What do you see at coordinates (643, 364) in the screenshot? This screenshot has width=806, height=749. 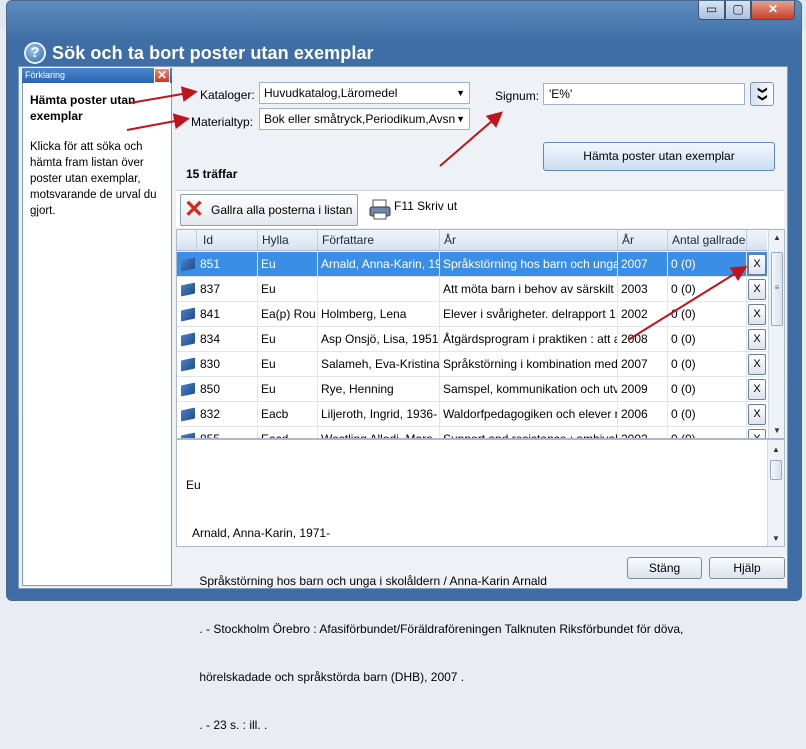 I see `cell-ar: 2007` at bounding box center [643, 364].